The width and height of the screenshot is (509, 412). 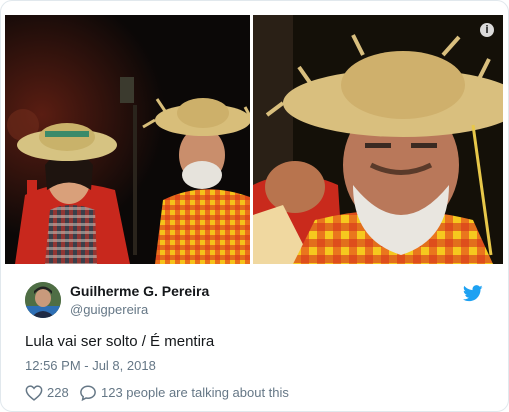 I want to click on avatar-image, so click(x=43, y=300).